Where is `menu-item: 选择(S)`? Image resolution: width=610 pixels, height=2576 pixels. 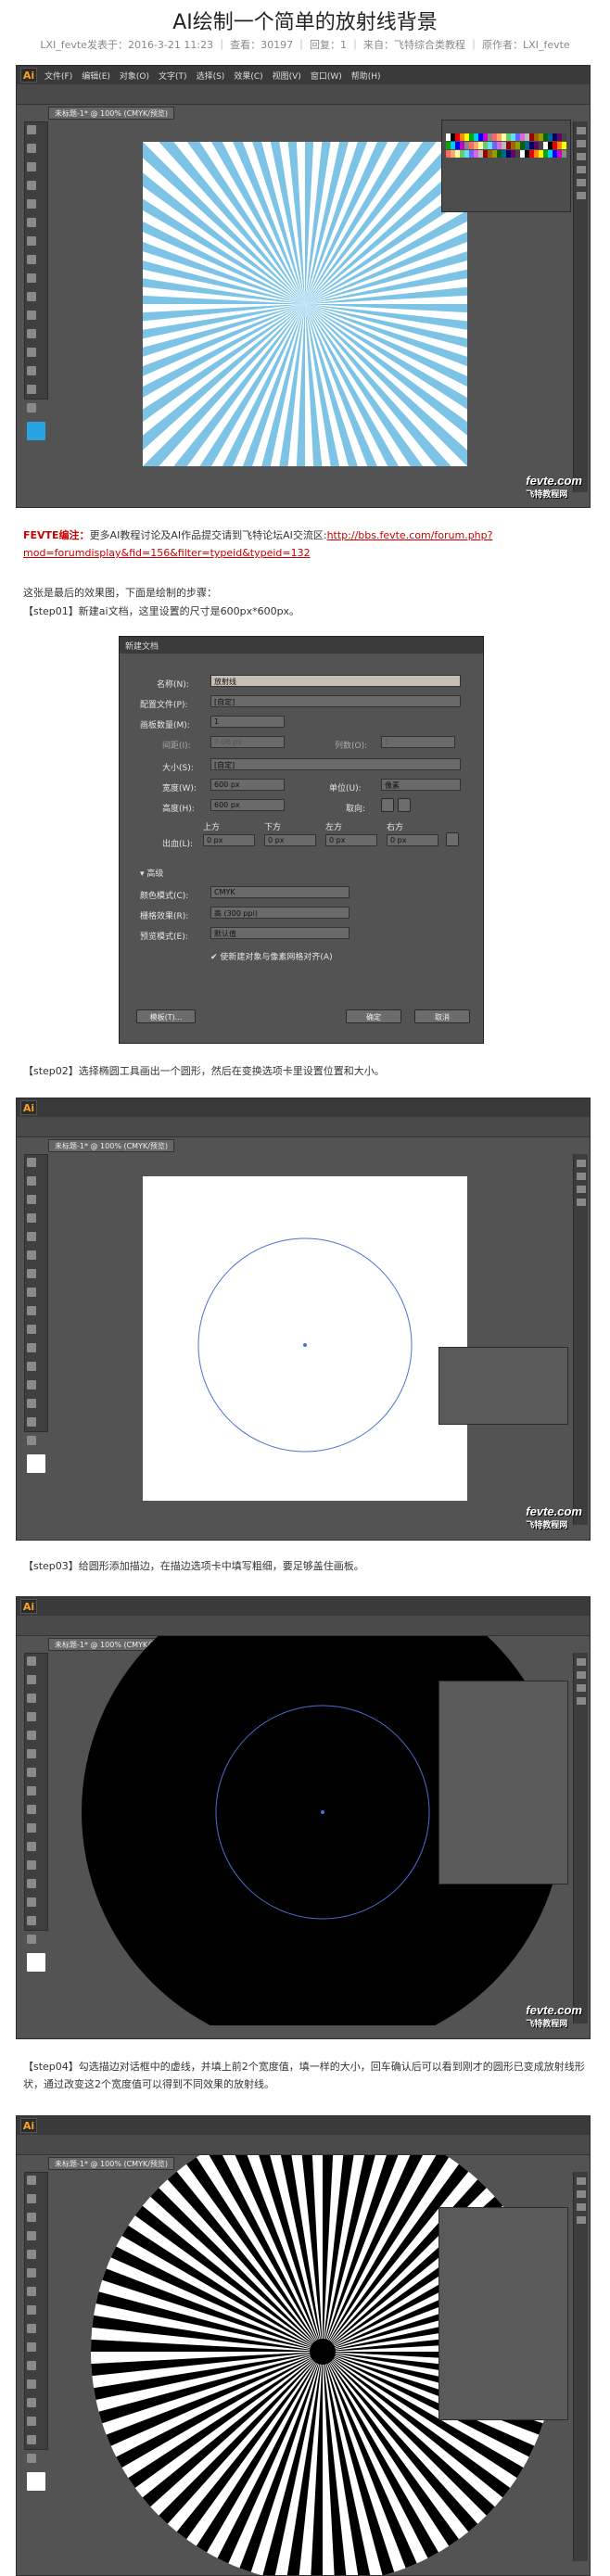
menu-item: 选择(S) is located at coordinates (211, 77).